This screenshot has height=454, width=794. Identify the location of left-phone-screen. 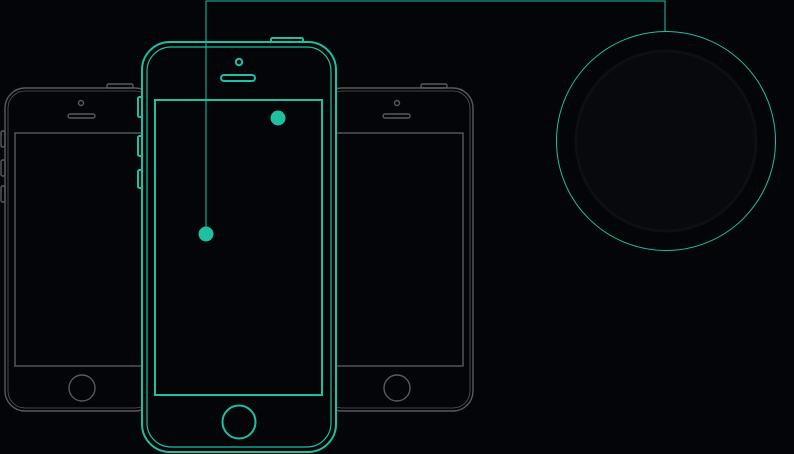
(80, 249).